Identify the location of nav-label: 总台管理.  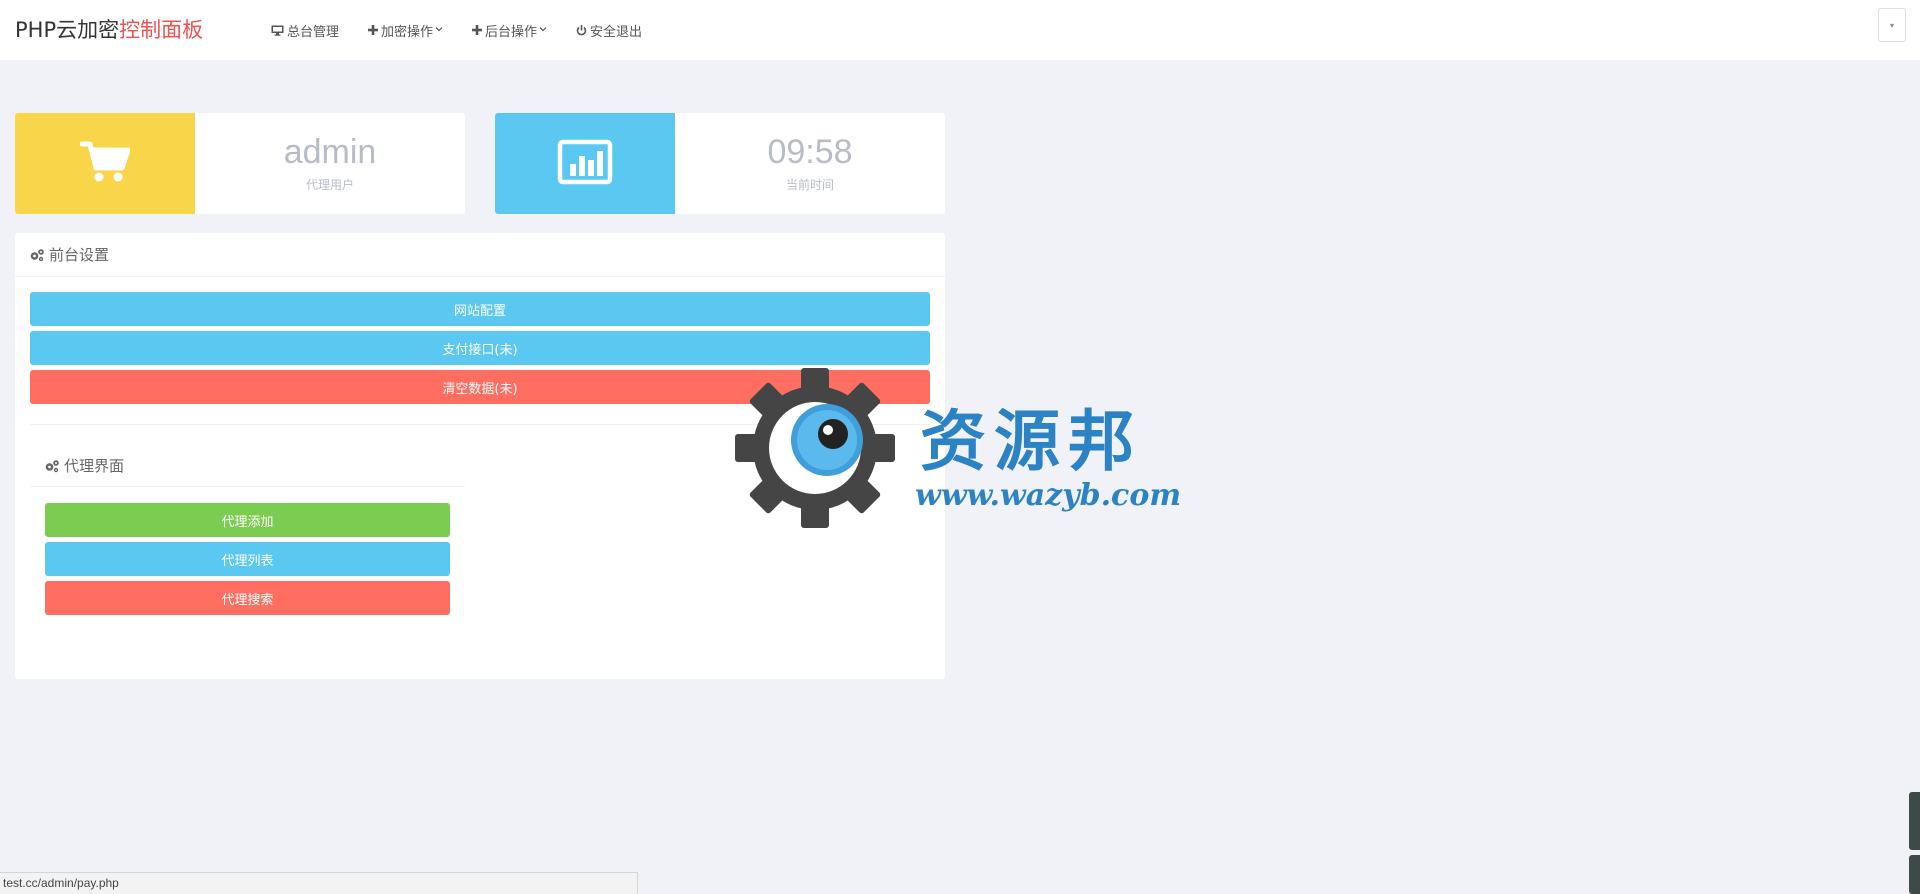
(313, 32).